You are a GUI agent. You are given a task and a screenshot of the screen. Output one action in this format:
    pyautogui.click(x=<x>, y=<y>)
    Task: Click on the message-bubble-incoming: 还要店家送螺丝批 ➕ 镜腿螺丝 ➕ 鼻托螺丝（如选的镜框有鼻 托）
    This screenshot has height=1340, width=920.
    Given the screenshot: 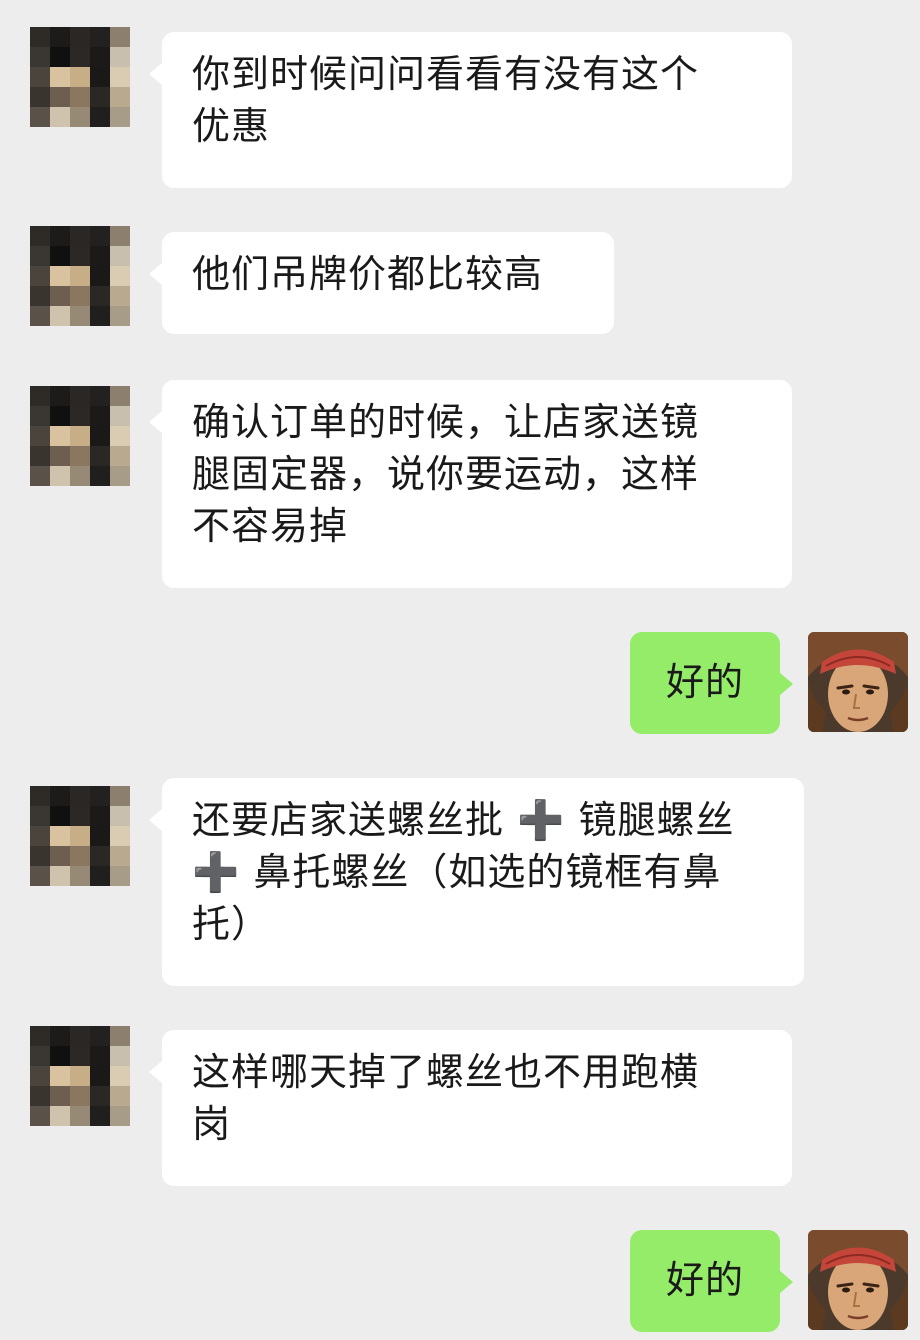 What is the action you would take?
    pyautogui.click(x=476, y=882)
    